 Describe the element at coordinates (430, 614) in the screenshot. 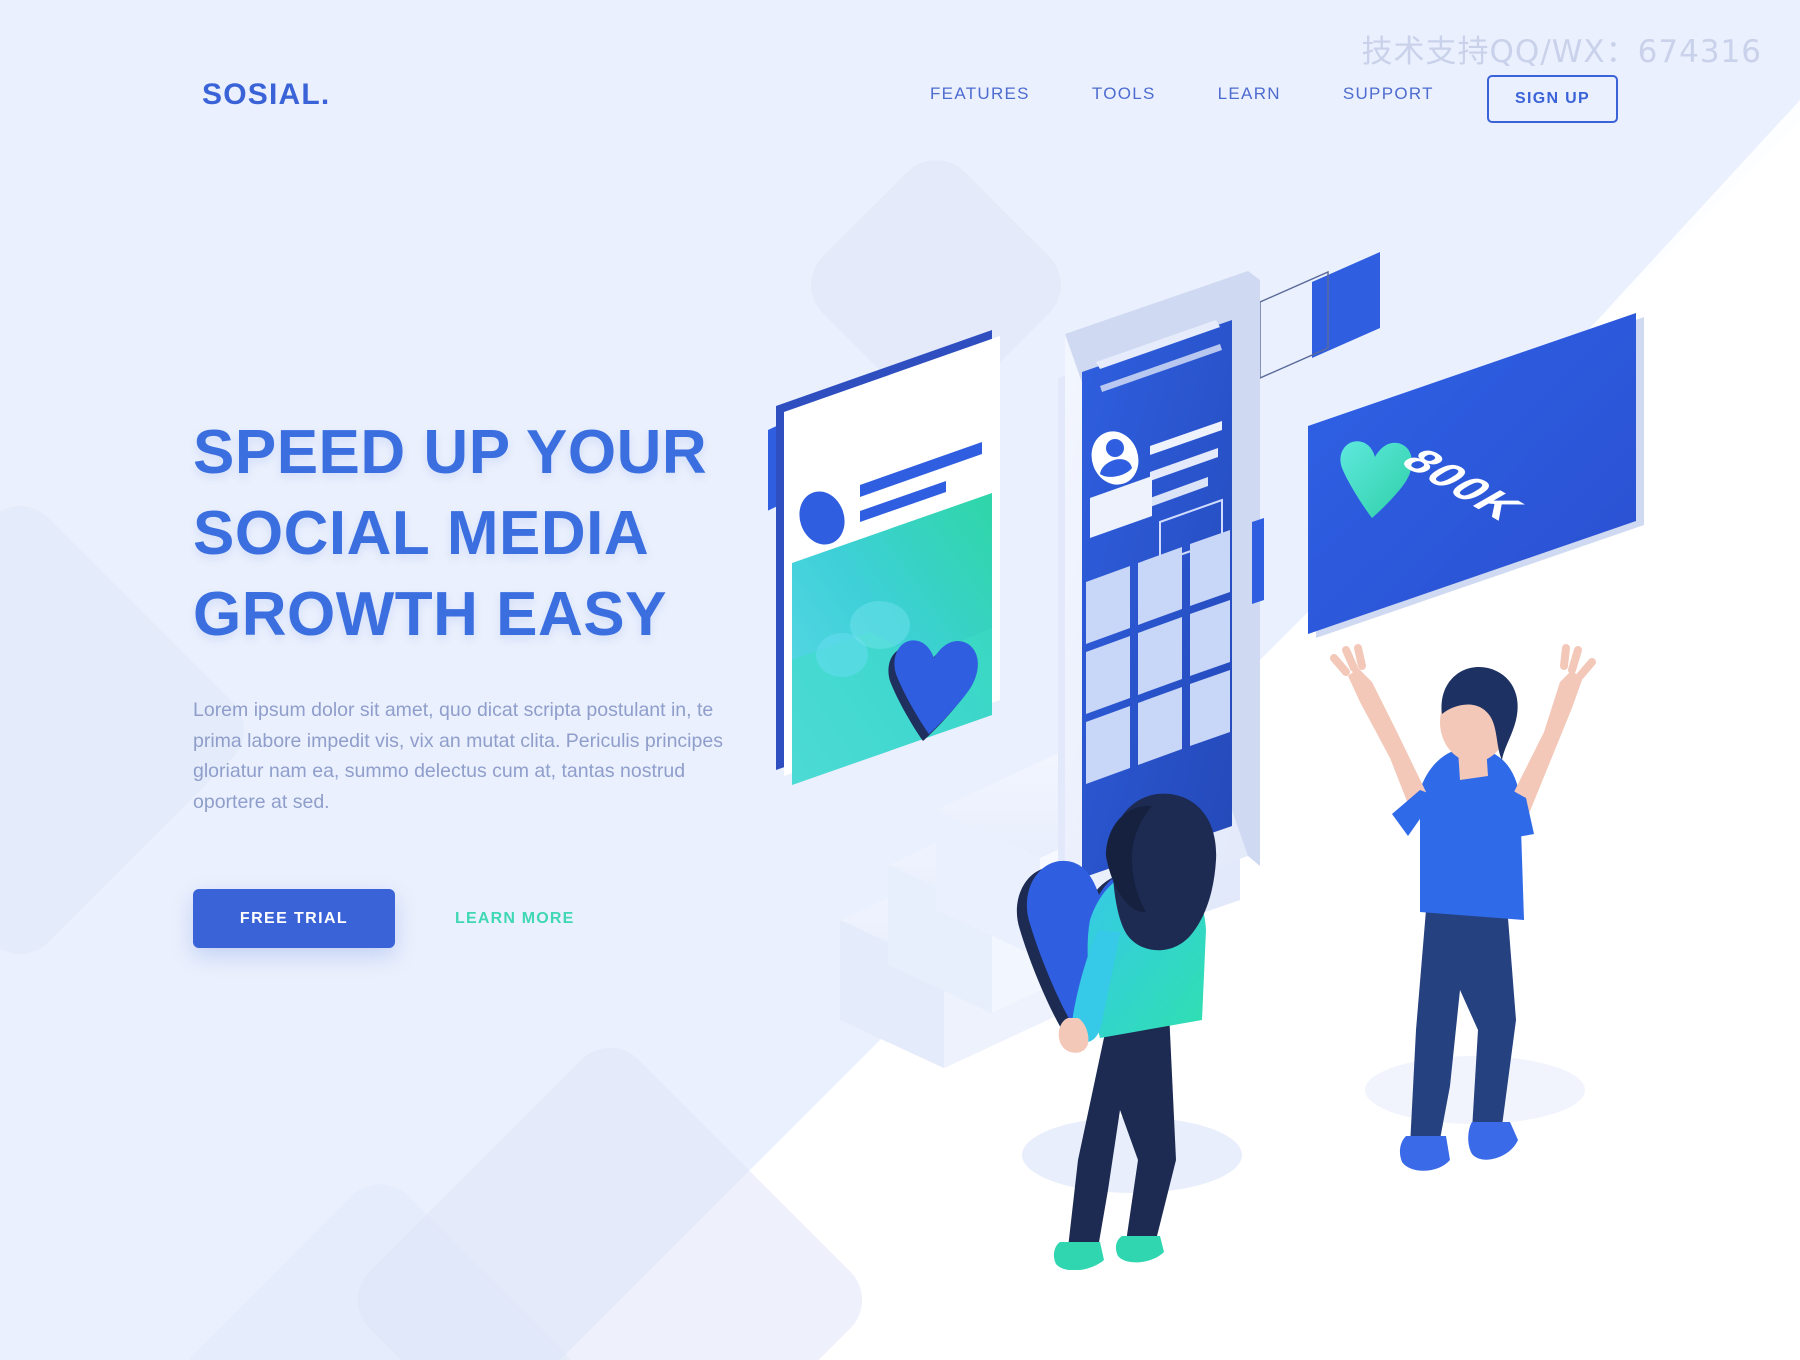

I see `hero-title-line-3: GROWTH EASY` at that location.